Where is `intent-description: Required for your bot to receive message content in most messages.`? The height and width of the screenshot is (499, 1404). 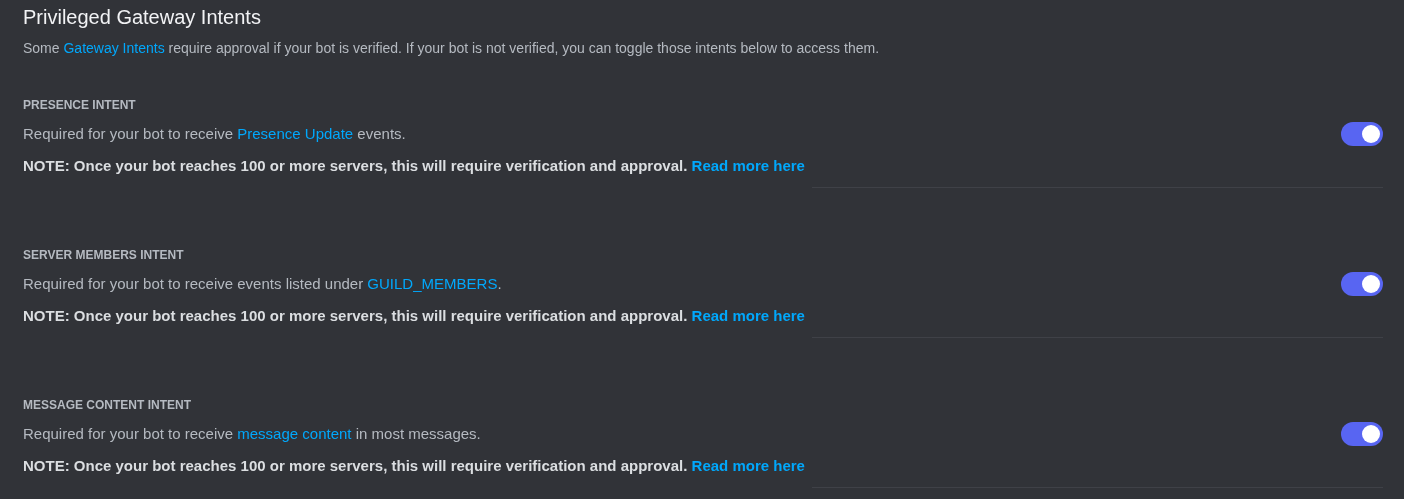 intent-description: Required for your bot to receive message content in most messages. is located at coordinates (252, 434).